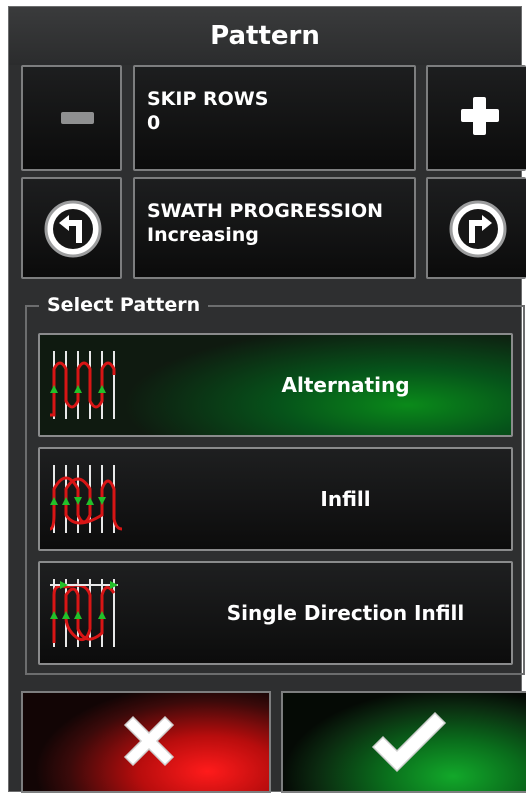 Image resolution: width=526 pixels, height=796 pixels. I want to click on pattern-option-single-direction-infill: Single Direction Infill, so click(275, 613).